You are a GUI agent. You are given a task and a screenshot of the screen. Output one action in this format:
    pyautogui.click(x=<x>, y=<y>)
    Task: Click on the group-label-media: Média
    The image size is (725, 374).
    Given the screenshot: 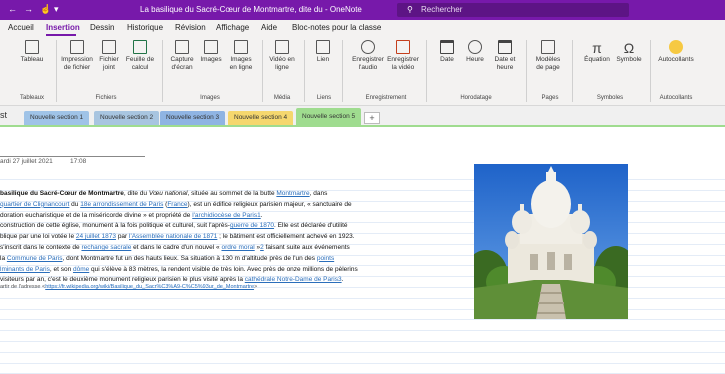 What is the action you would take?
    pyautogui.click(x=282, y=98)
    